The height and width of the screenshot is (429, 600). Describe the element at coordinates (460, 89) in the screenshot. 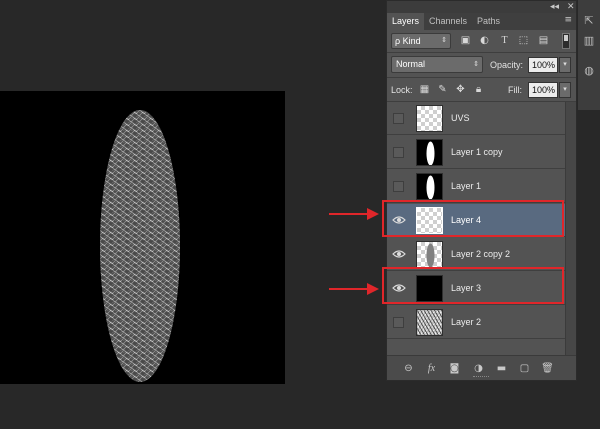

I see `lock-position-icon: ✥` at that location.